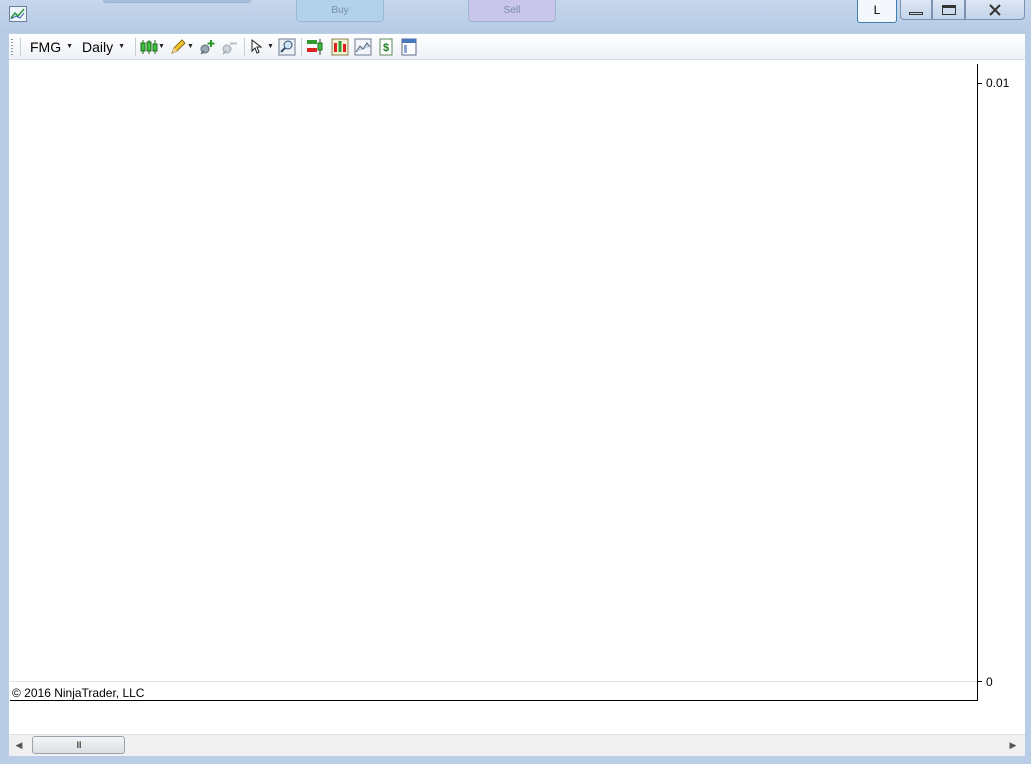  Describe the element at coordinates (149, 47) in the screenshot. I see `candlestick-style-icon` at that location.